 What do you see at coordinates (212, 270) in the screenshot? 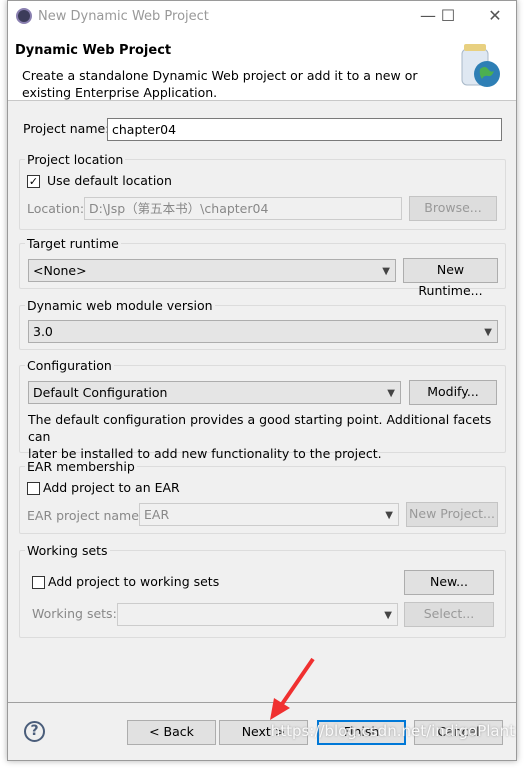
I see `target-runtime-select: <None> ▼` at bounding box center [212, 270].